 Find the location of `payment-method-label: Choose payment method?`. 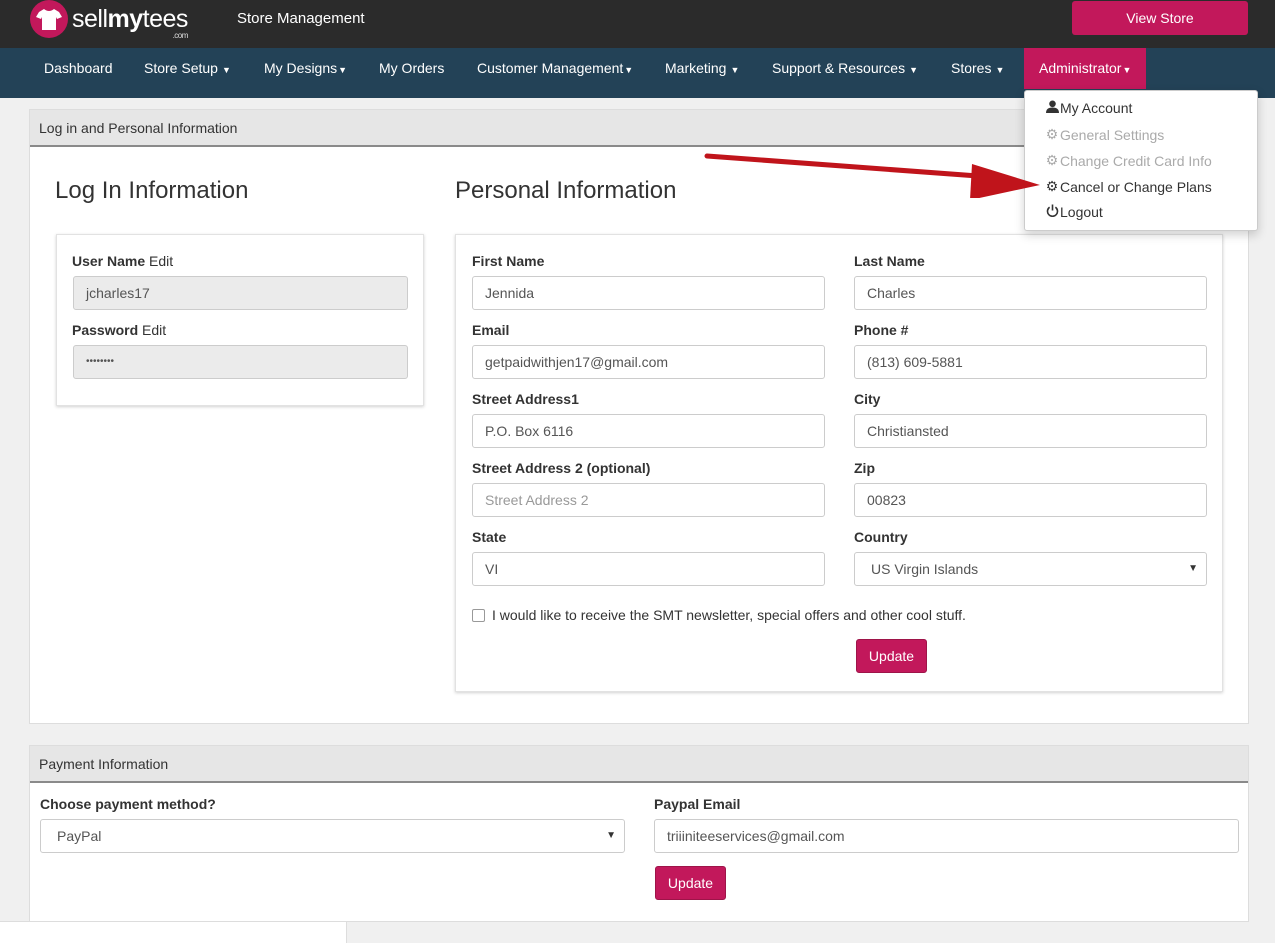

payment-method-label: Choose payment method? is located at coordinates (128, 804).